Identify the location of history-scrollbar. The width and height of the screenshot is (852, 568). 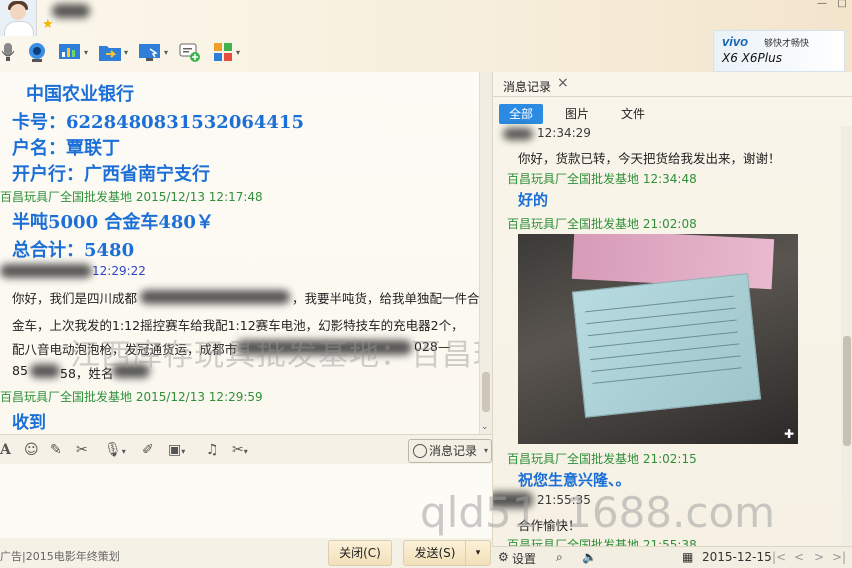
(846, 336).